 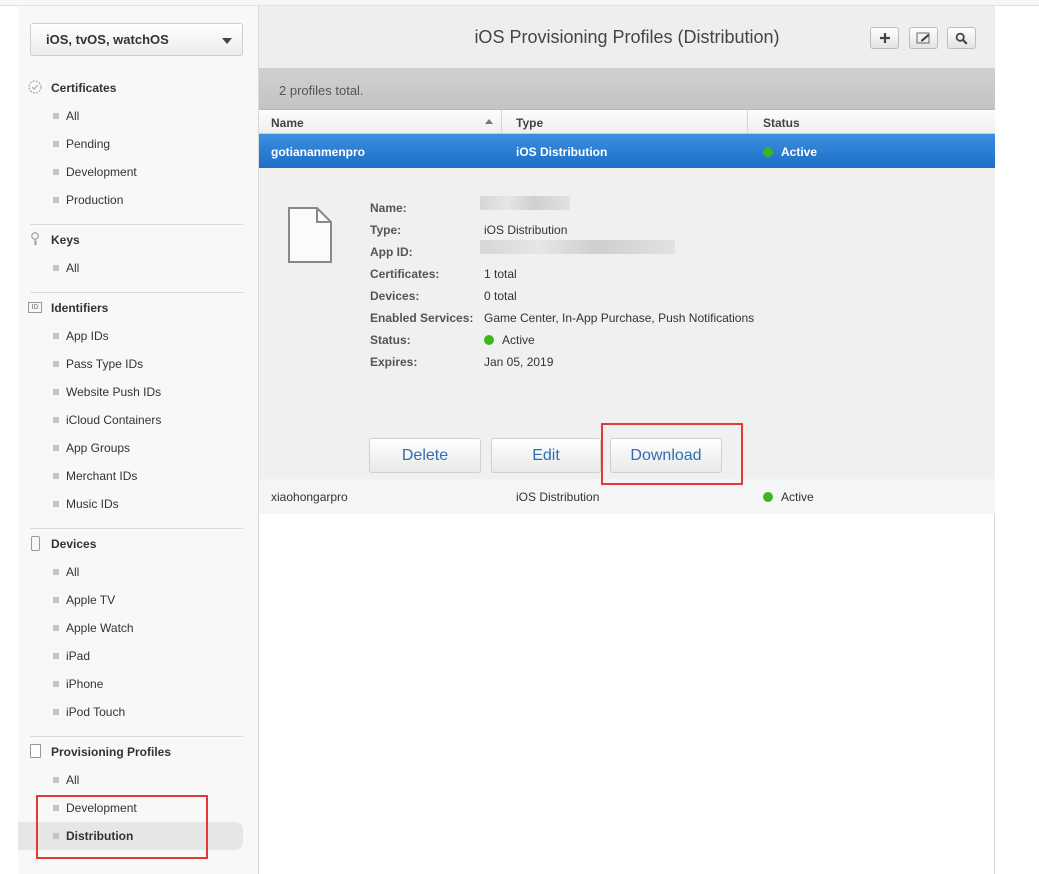 I want to click on column-header-type: Type, so click(x=626, y=121).